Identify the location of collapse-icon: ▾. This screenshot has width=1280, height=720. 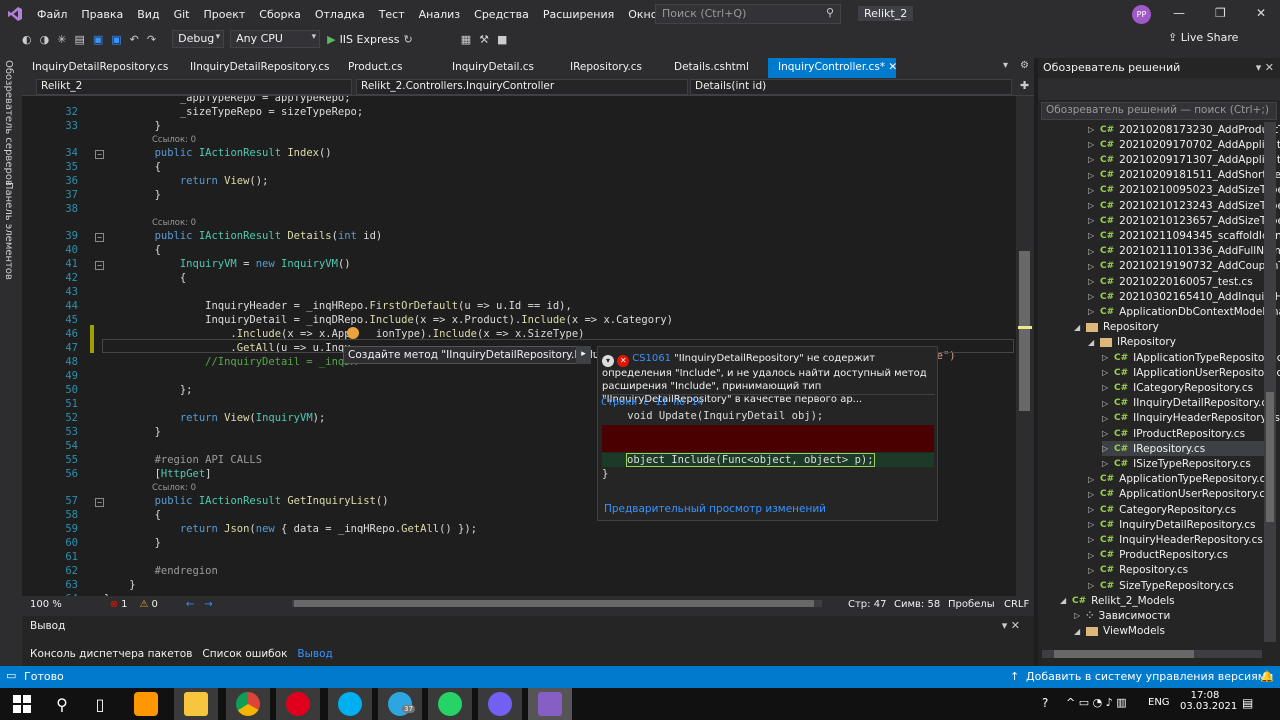
(608, 361).